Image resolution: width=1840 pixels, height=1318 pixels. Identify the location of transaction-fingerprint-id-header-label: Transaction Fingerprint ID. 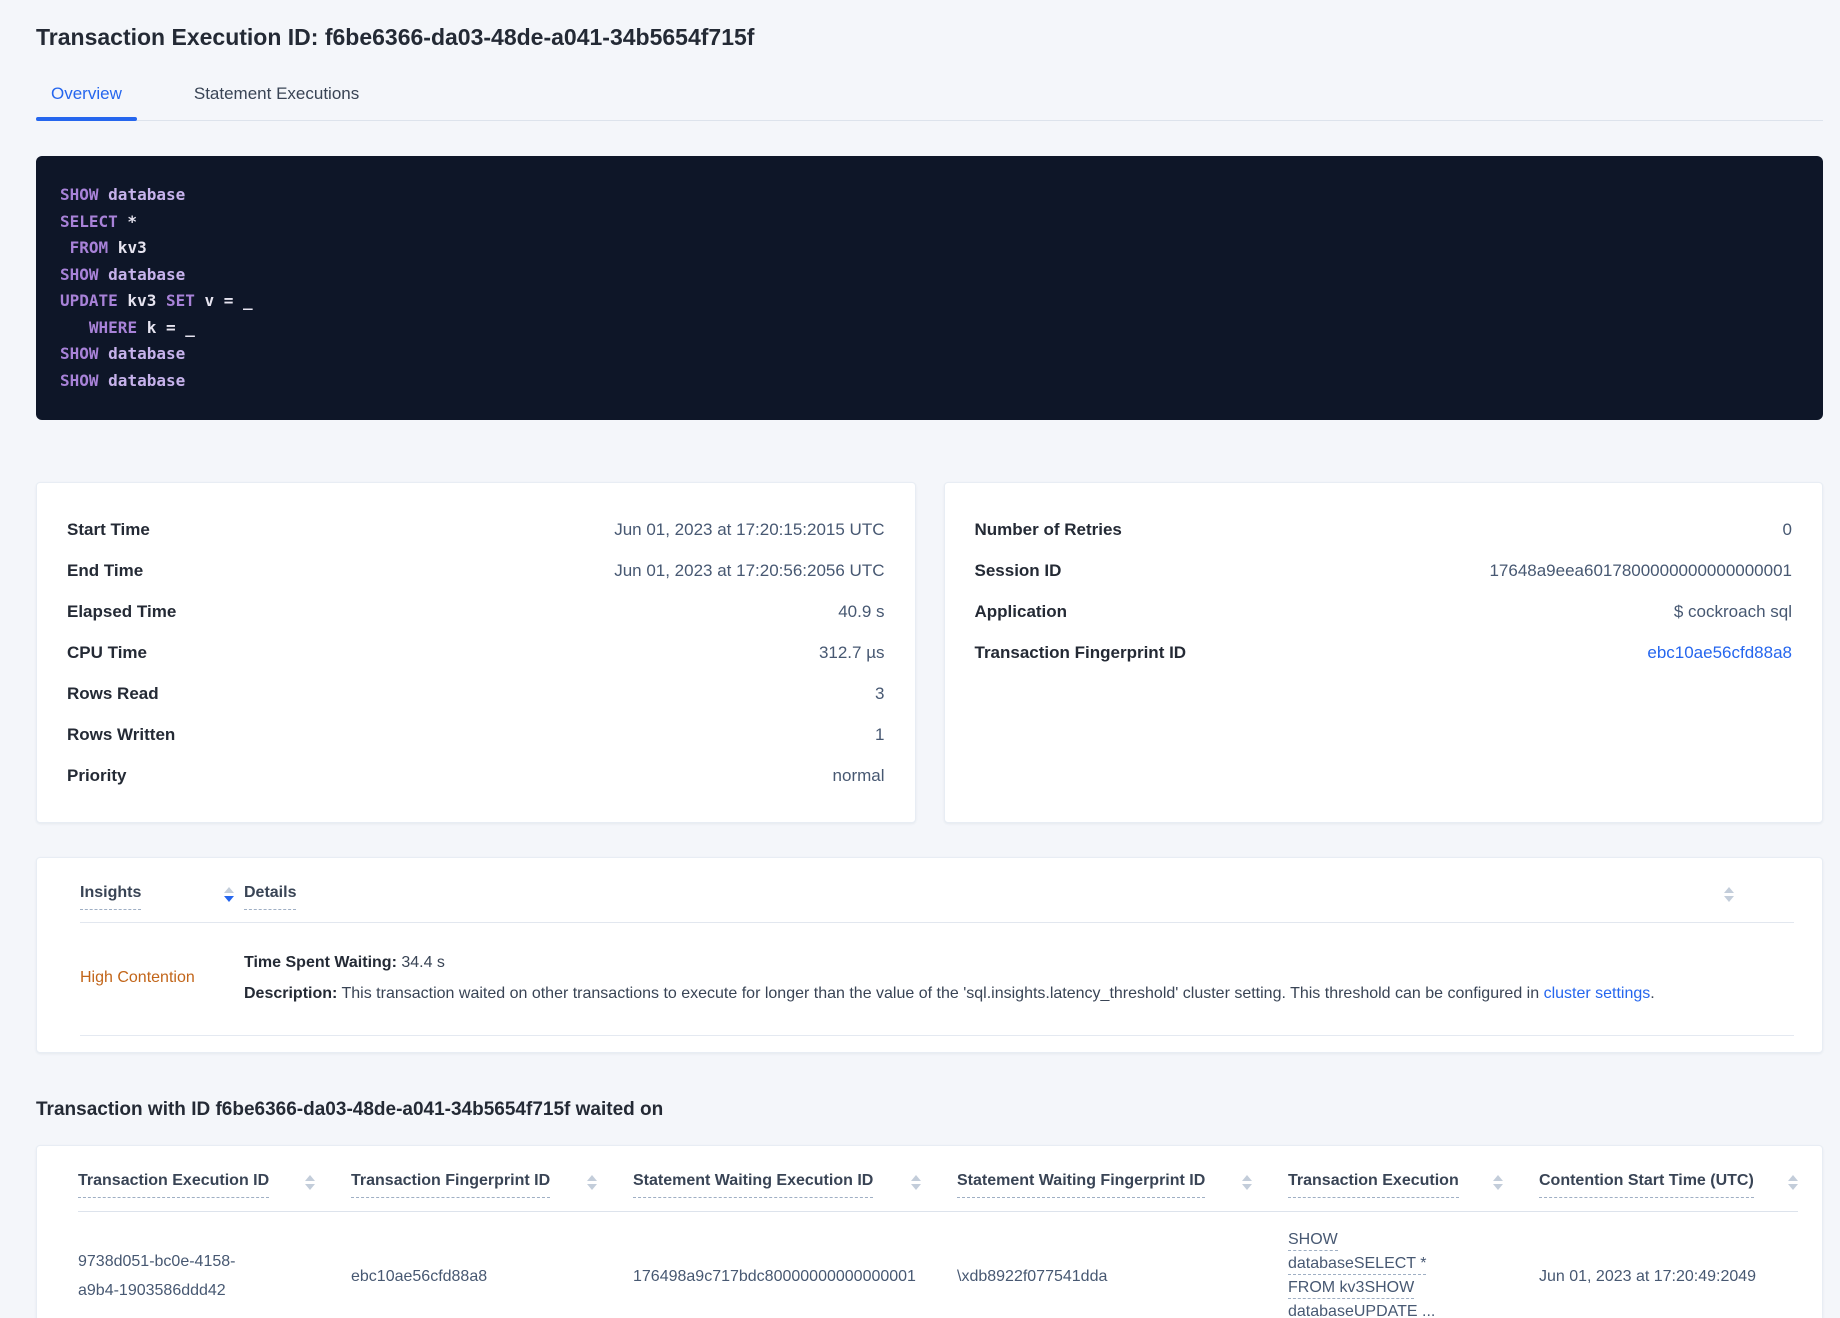
(451, 1185).